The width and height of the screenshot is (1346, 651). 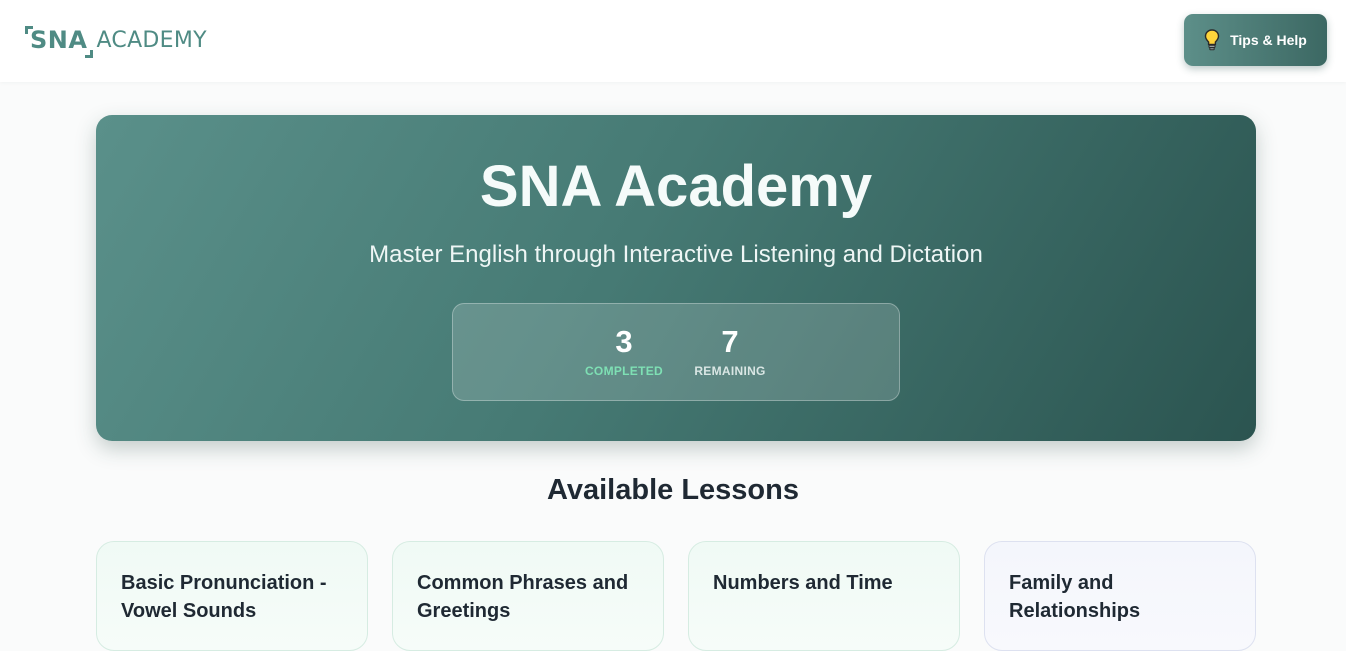 I want to click on stat-completed-label: COMPLETED, so click(x=624, y=371).